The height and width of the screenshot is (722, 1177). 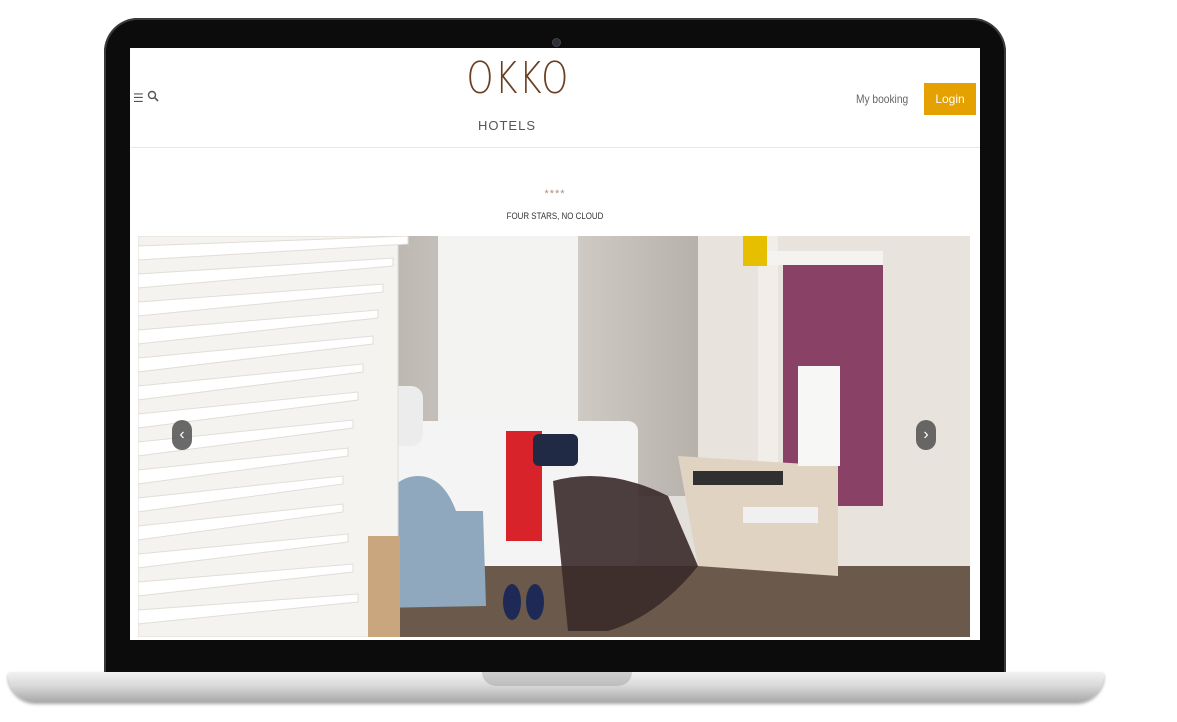 What do you see at coordinates (882, 99) in the screenshot?
I see `my-booking-link: My booking` at bounding box center [882, 99].